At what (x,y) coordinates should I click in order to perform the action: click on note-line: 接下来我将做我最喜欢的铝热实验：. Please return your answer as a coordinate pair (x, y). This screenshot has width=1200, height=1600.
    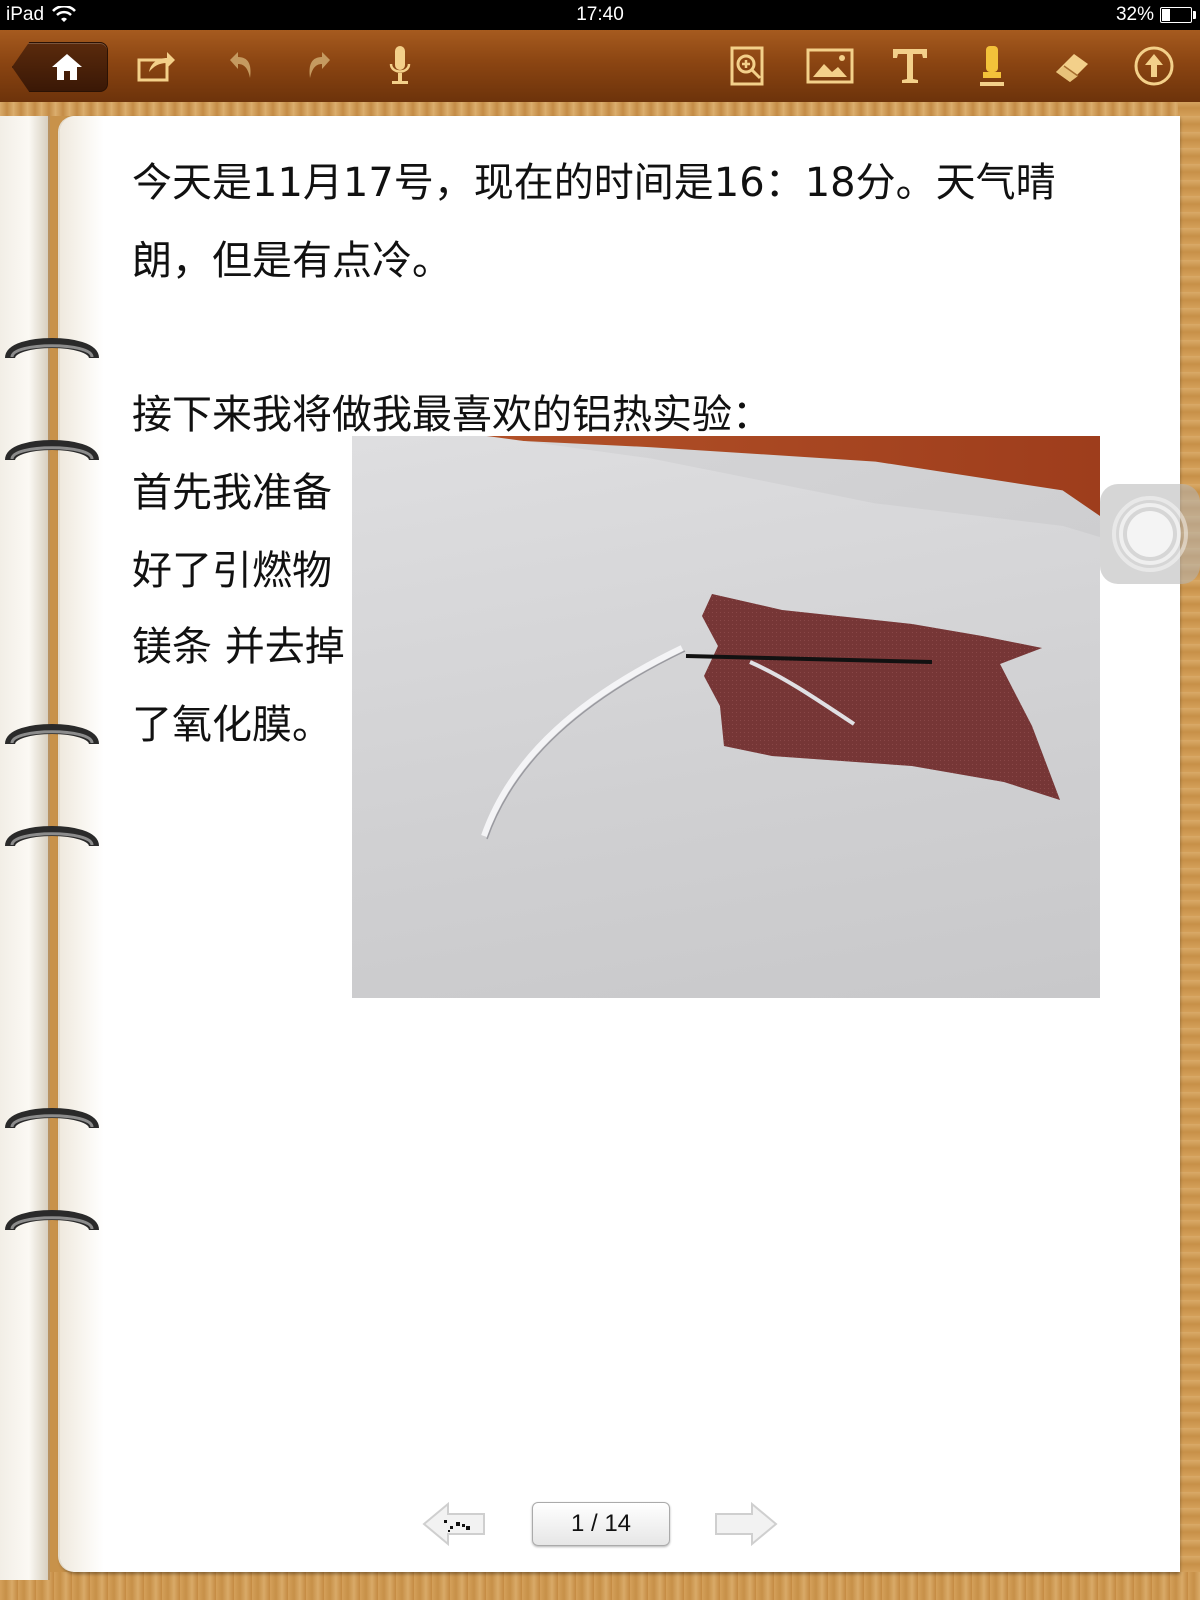
    Looking at the image, I should click on (452, 415).